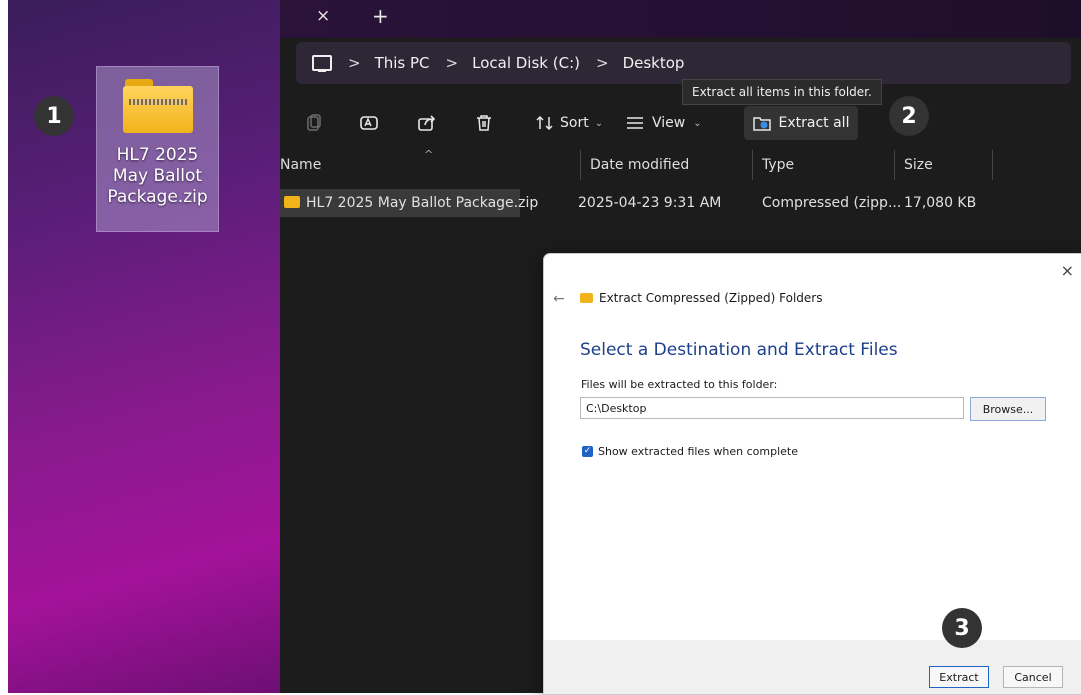  I want to click on sort-ascending-icon: ^, so click(429, 154).